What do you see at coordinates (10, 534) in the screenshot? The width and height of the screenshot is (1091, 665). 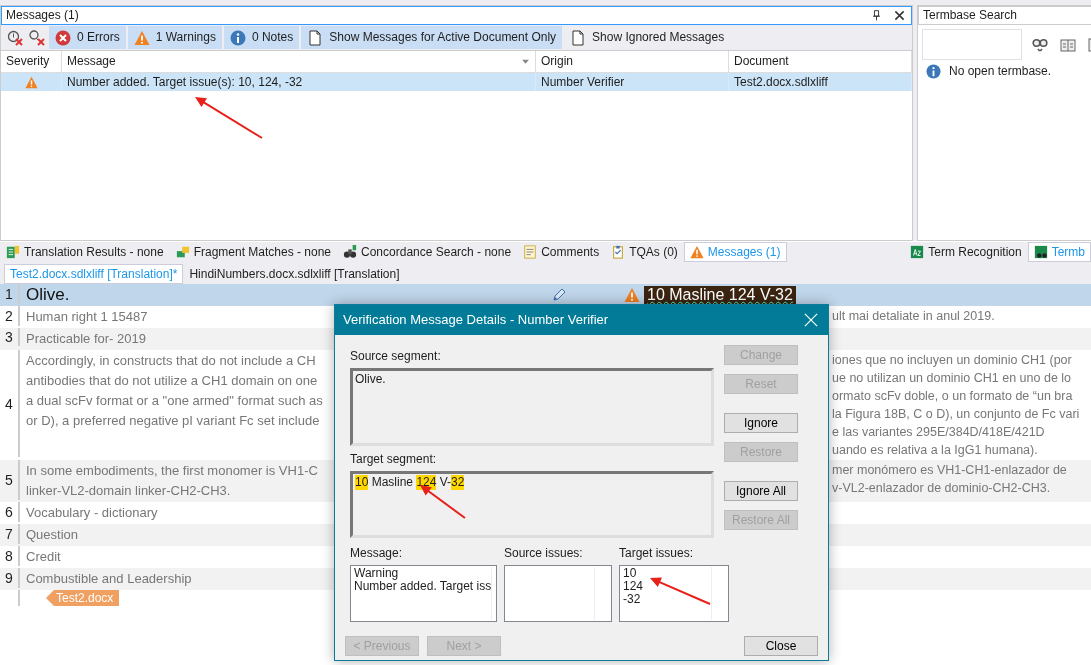 I see `segment-number: 7` at bounding box center [10, 534].